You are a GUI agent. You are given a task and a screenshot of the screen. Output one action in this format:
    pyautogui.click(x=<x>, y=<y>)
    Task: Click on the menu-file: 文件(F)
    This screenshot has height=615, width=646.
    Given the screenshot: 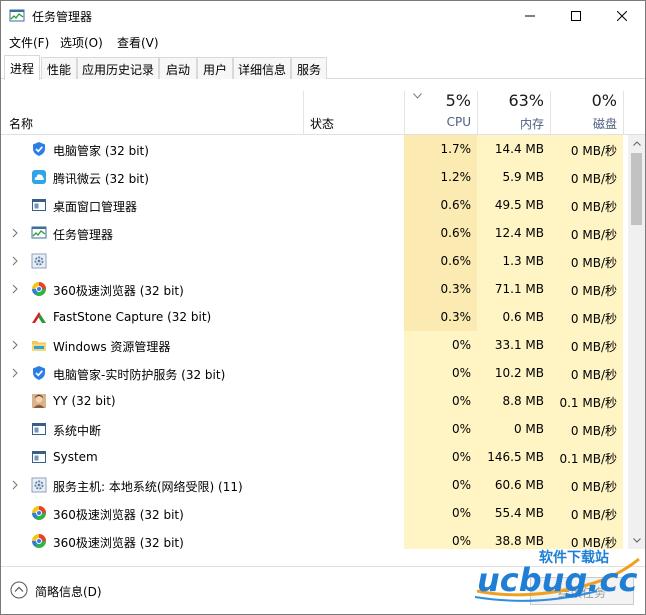 What is the action you would take?
    pyautogui.click(x=29, y=42)
    